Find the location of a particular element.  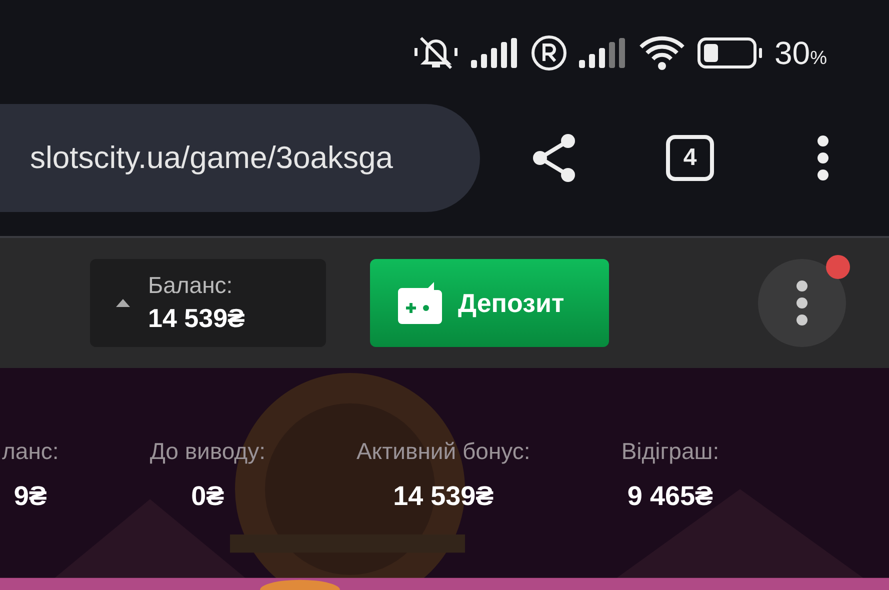

balance-panel: Баланс: 14 539₴ is located at coordinates (208, 303).